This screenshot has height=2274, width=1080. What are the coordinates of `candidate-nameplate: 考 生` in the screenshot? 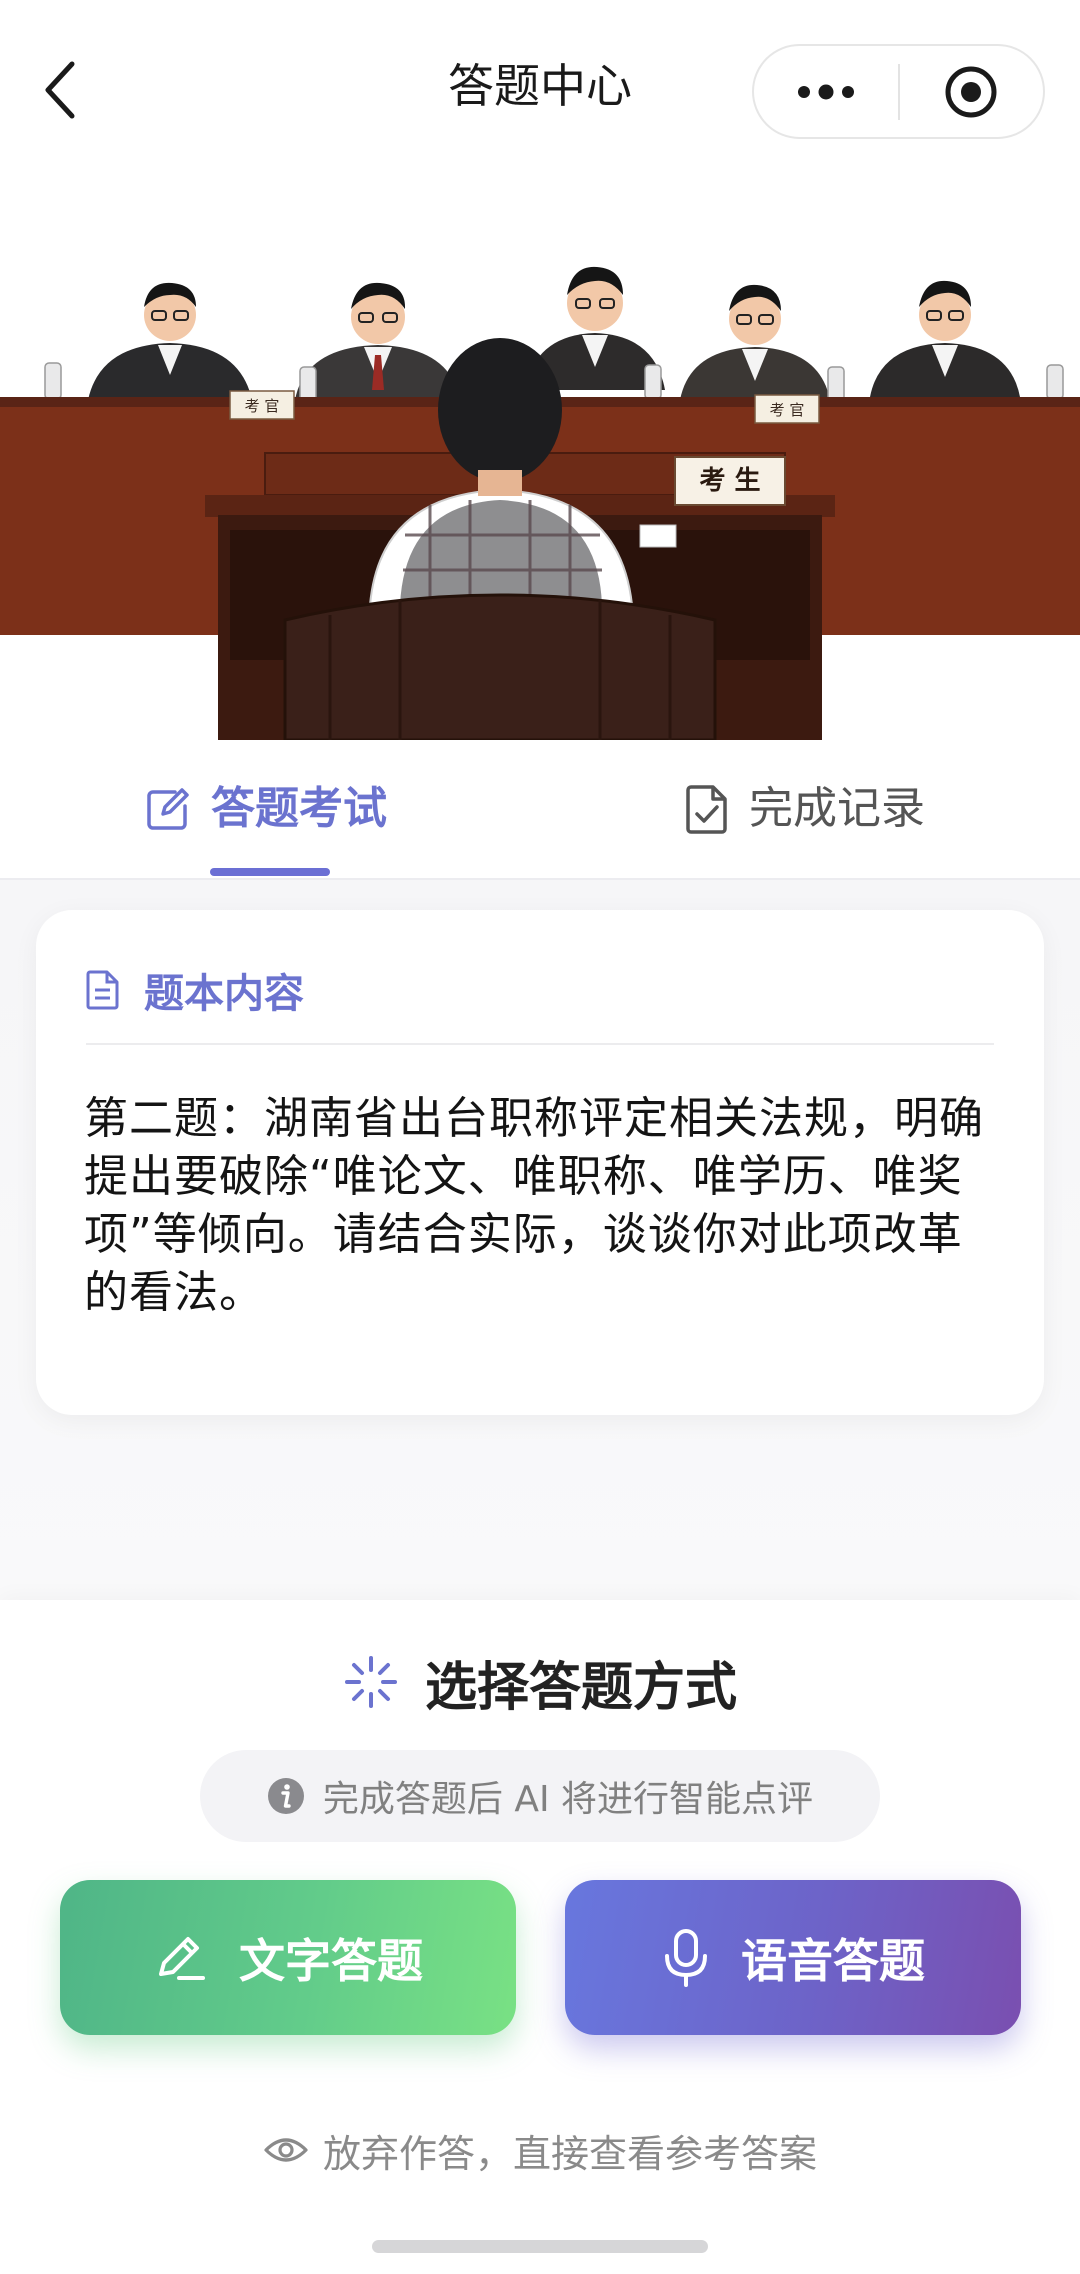 It's located at (729, 481).